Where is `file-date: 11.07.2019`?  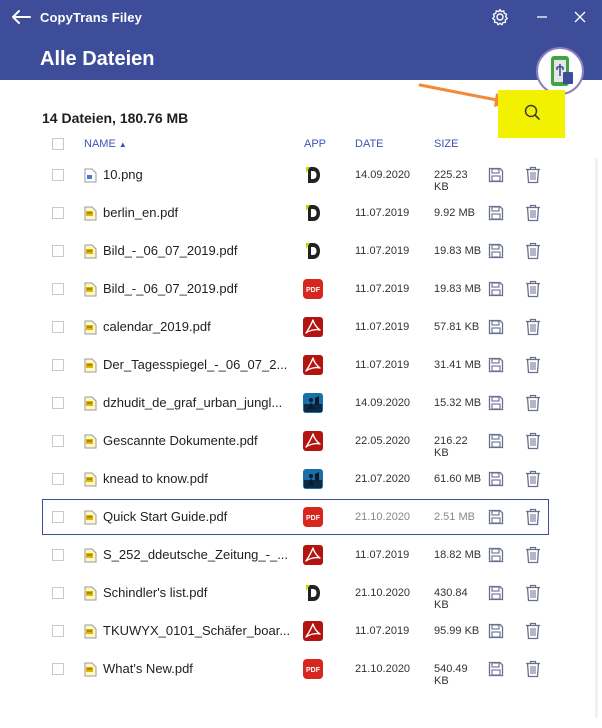
file-date: 11.07.2019 is located at coordinates (382, 289).